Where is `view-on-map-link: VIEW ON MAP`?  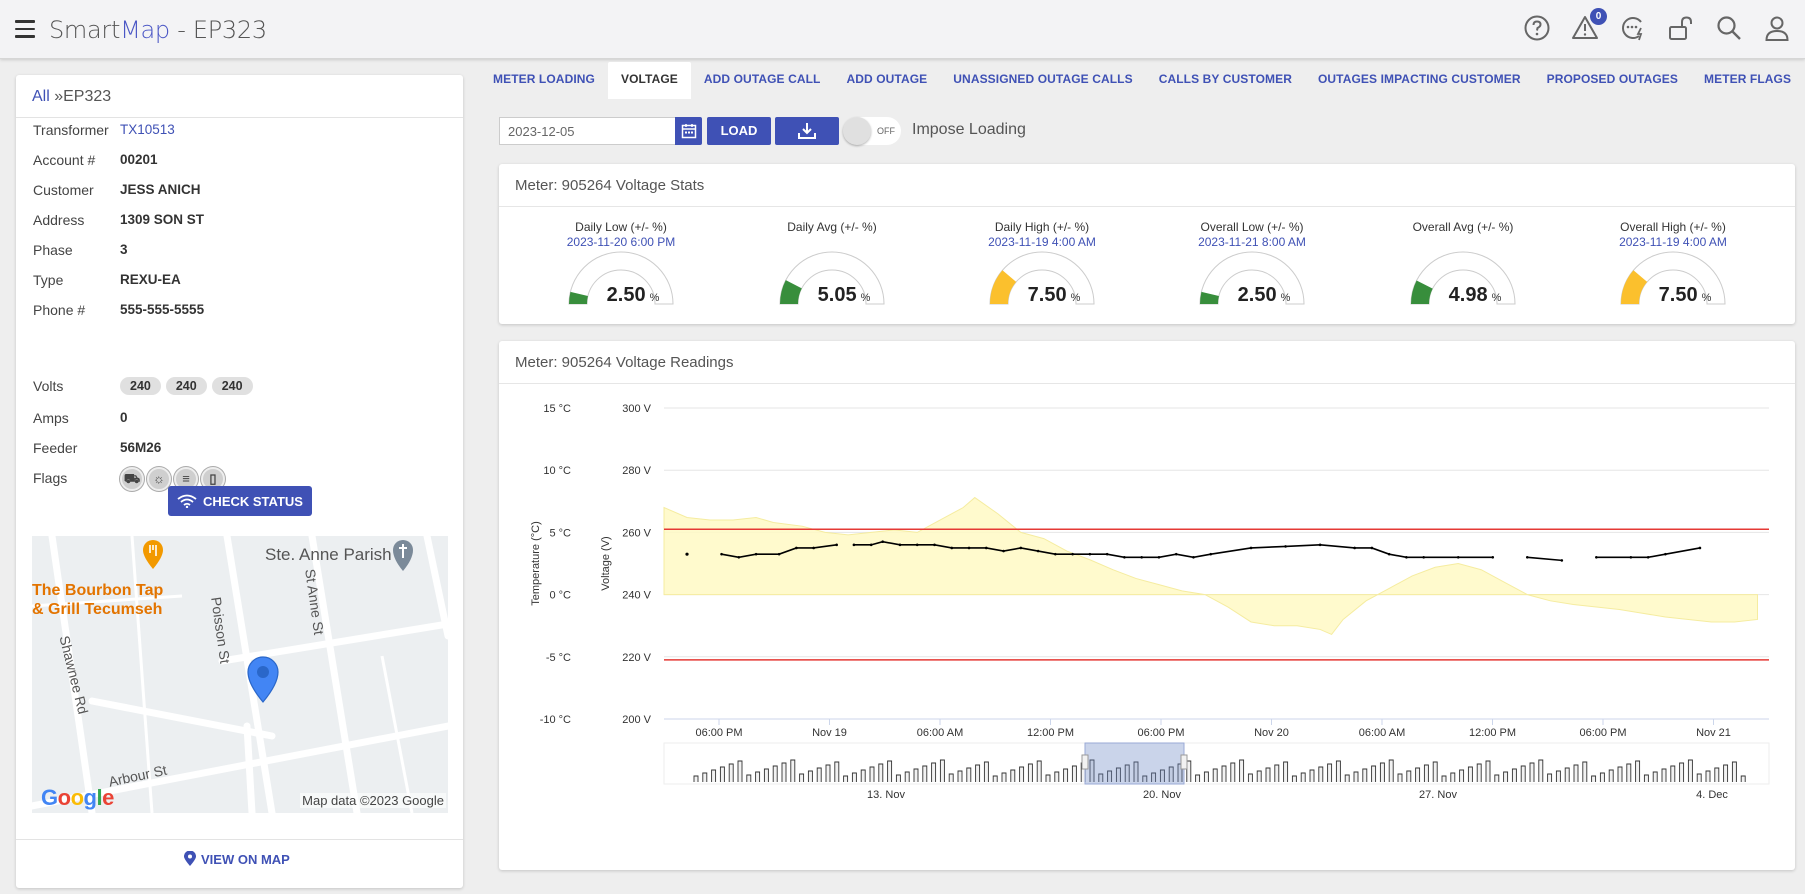
view-on-map-link: VIEW ON MAP is located at coordinates (237, 859).